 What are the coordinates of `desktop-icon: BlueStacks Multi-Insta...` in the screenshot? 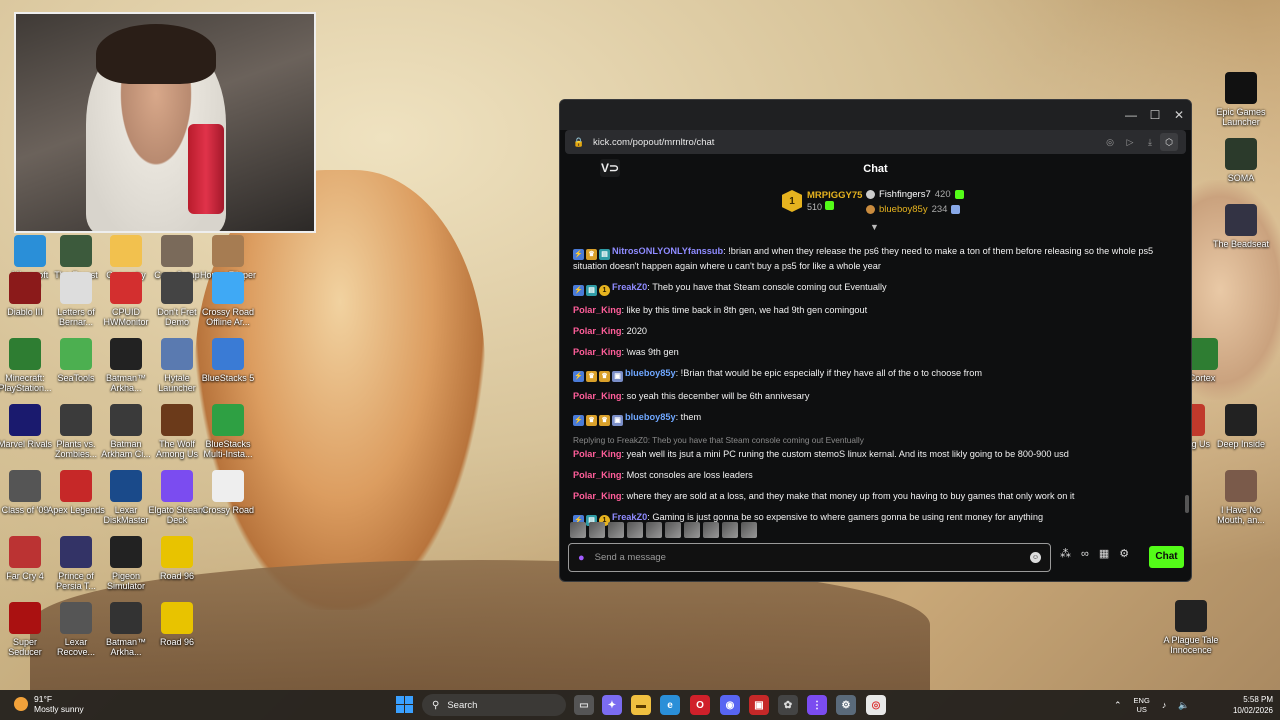 It's located at (228, 431).